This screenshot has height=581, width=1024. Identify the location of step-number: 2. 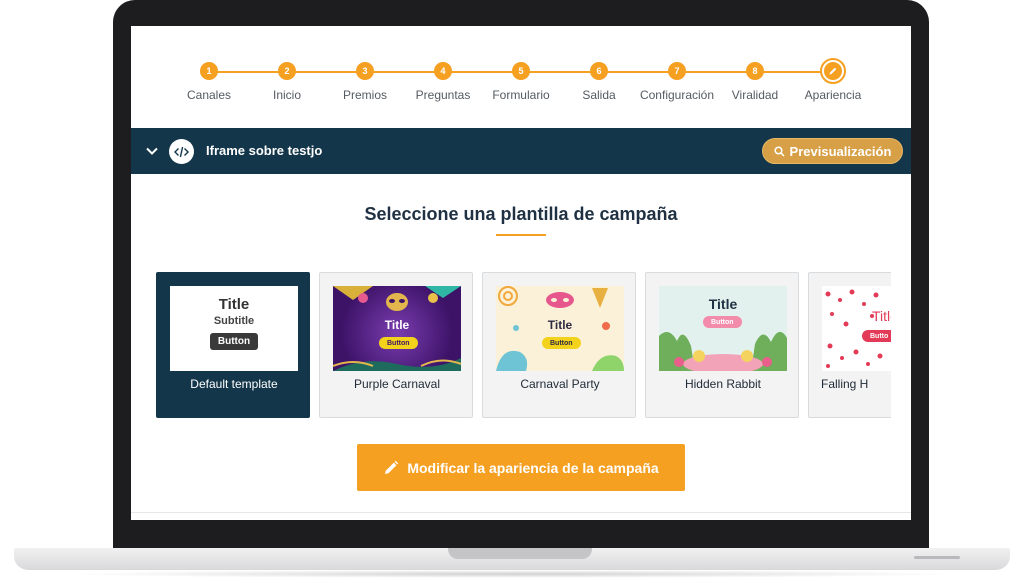
(287, 71).